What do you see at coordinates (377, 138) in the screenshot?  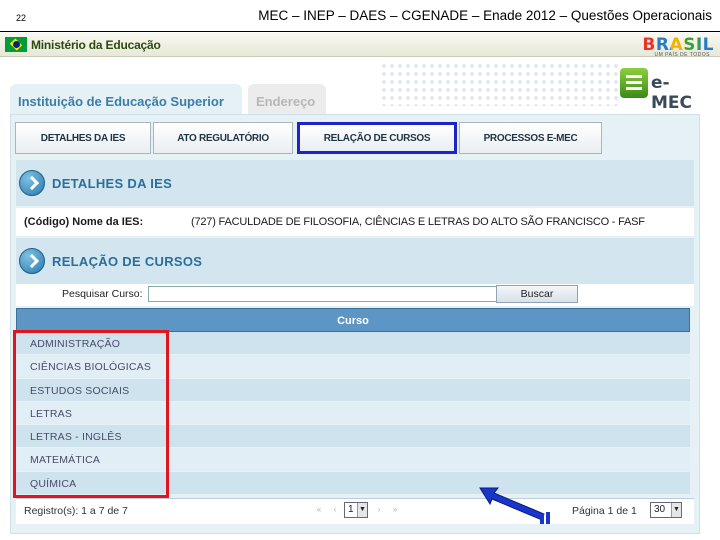 I see `subtab-relacao-cursos: RELAÇÃO DE CURSOS` at bounding box center [377, 138].